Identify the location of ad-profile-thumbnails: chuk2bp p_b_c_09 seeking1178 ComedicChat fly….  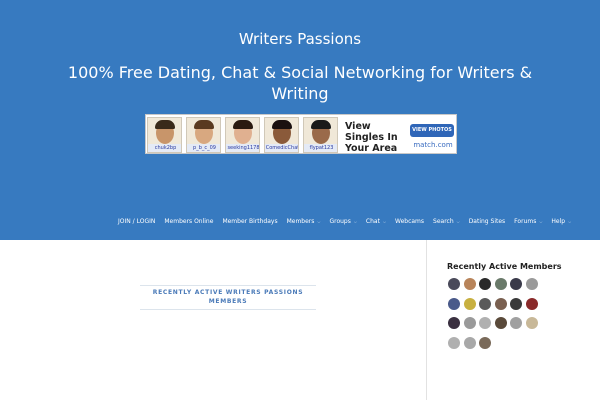
(245, 135).